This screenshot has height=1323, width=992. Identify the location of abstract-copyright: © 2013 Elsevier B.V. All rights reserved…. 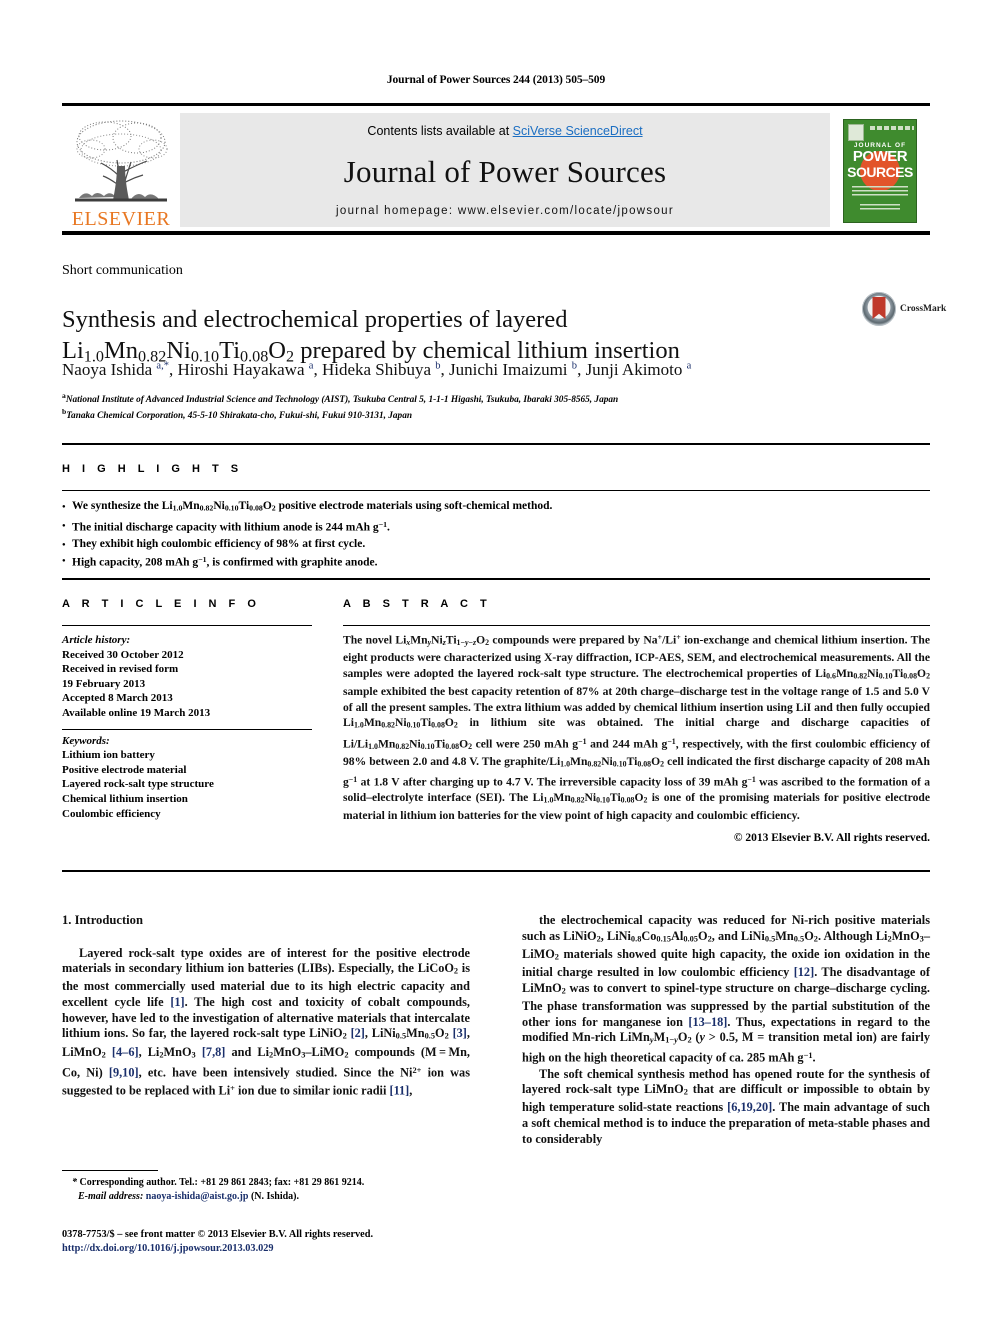
(831, 838).